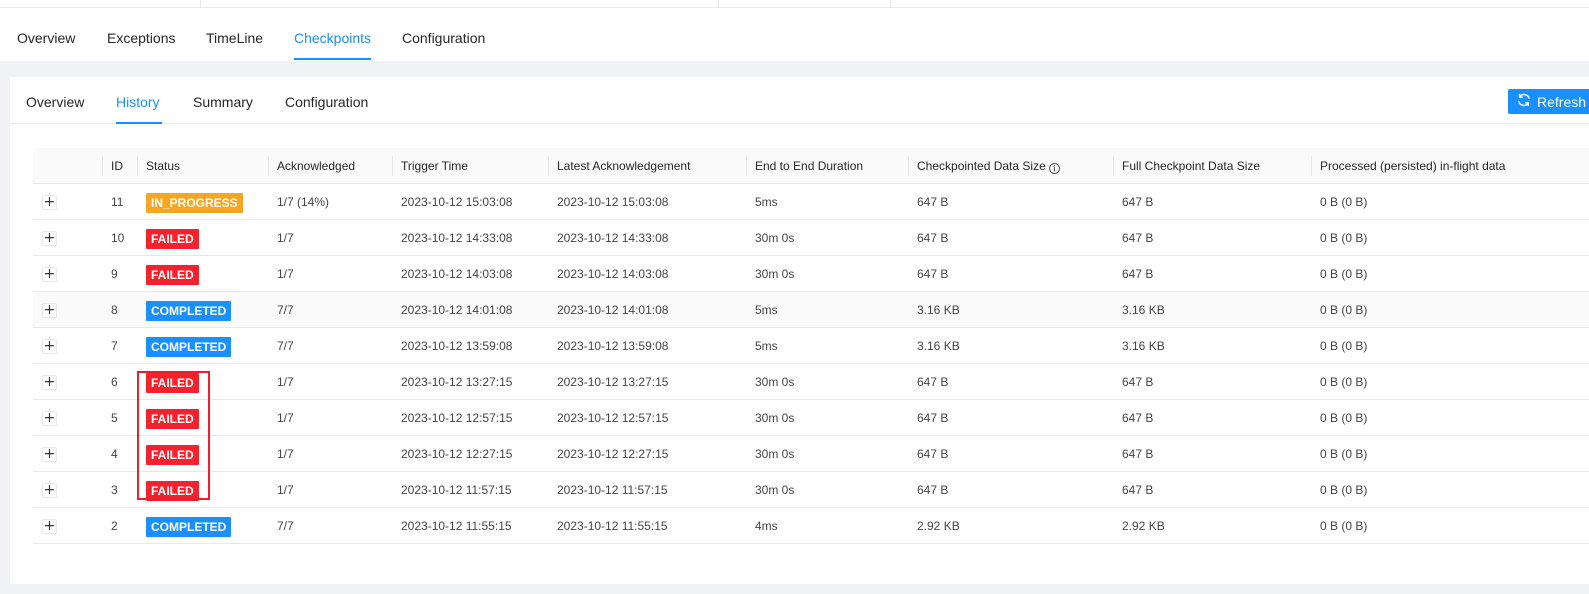 The image size is (1589, 594). Describe the element at coordinates (1562, 101) in the screenshot. I see `refresh-label: Refresh` at that location.